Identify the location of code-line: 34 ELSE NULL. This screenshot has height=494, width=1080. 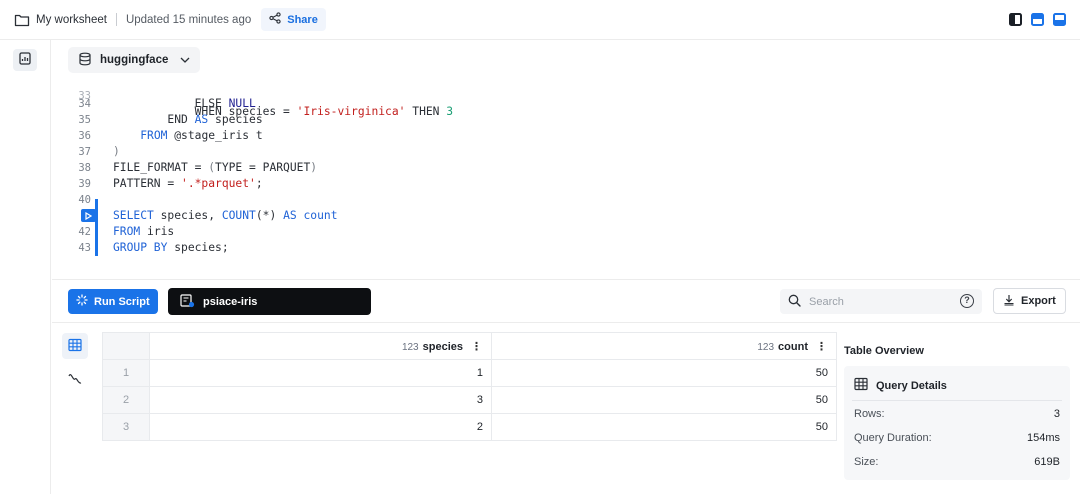
(566, 104).